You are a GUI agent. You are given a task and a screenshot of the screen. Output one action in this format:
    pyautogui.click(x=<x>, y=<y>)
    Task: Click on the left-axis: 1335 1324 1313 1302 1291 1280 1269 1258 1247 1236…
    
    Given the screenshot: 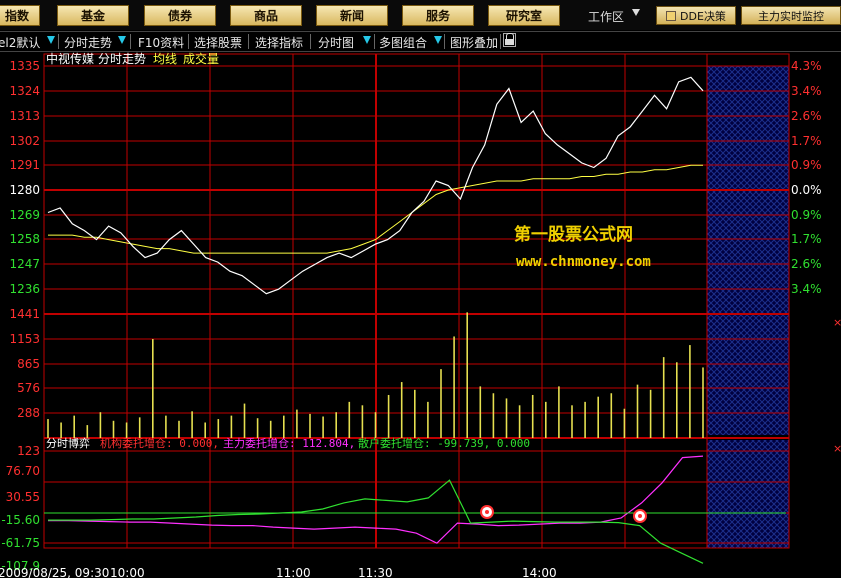 What is the action you would take?
    pyautogui.click(x=20, y=316)
    